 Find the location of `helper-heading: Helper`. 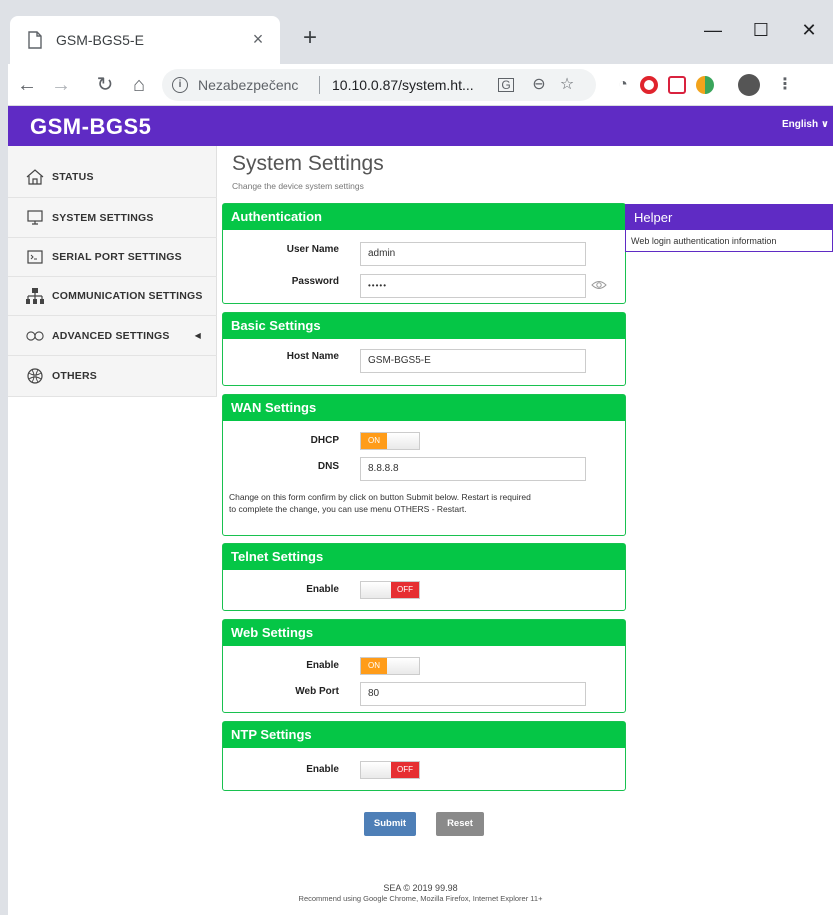

helper-heading: Helper is located at coordinates (729, 217).